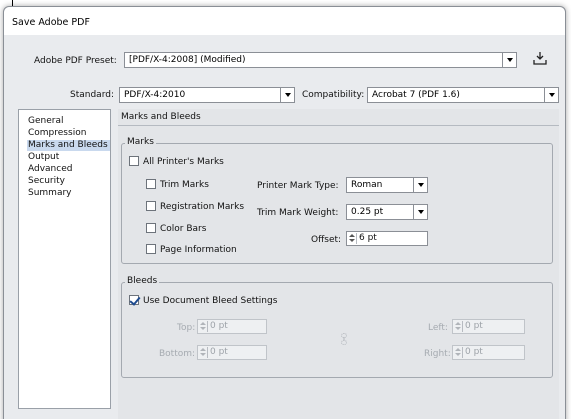 Image resolution: width=571 pixels, height=419 pixels. Describe the element at coordinates (58, 133) in the screenshot. I see `sidebar-item-compression: Compression` at that location.